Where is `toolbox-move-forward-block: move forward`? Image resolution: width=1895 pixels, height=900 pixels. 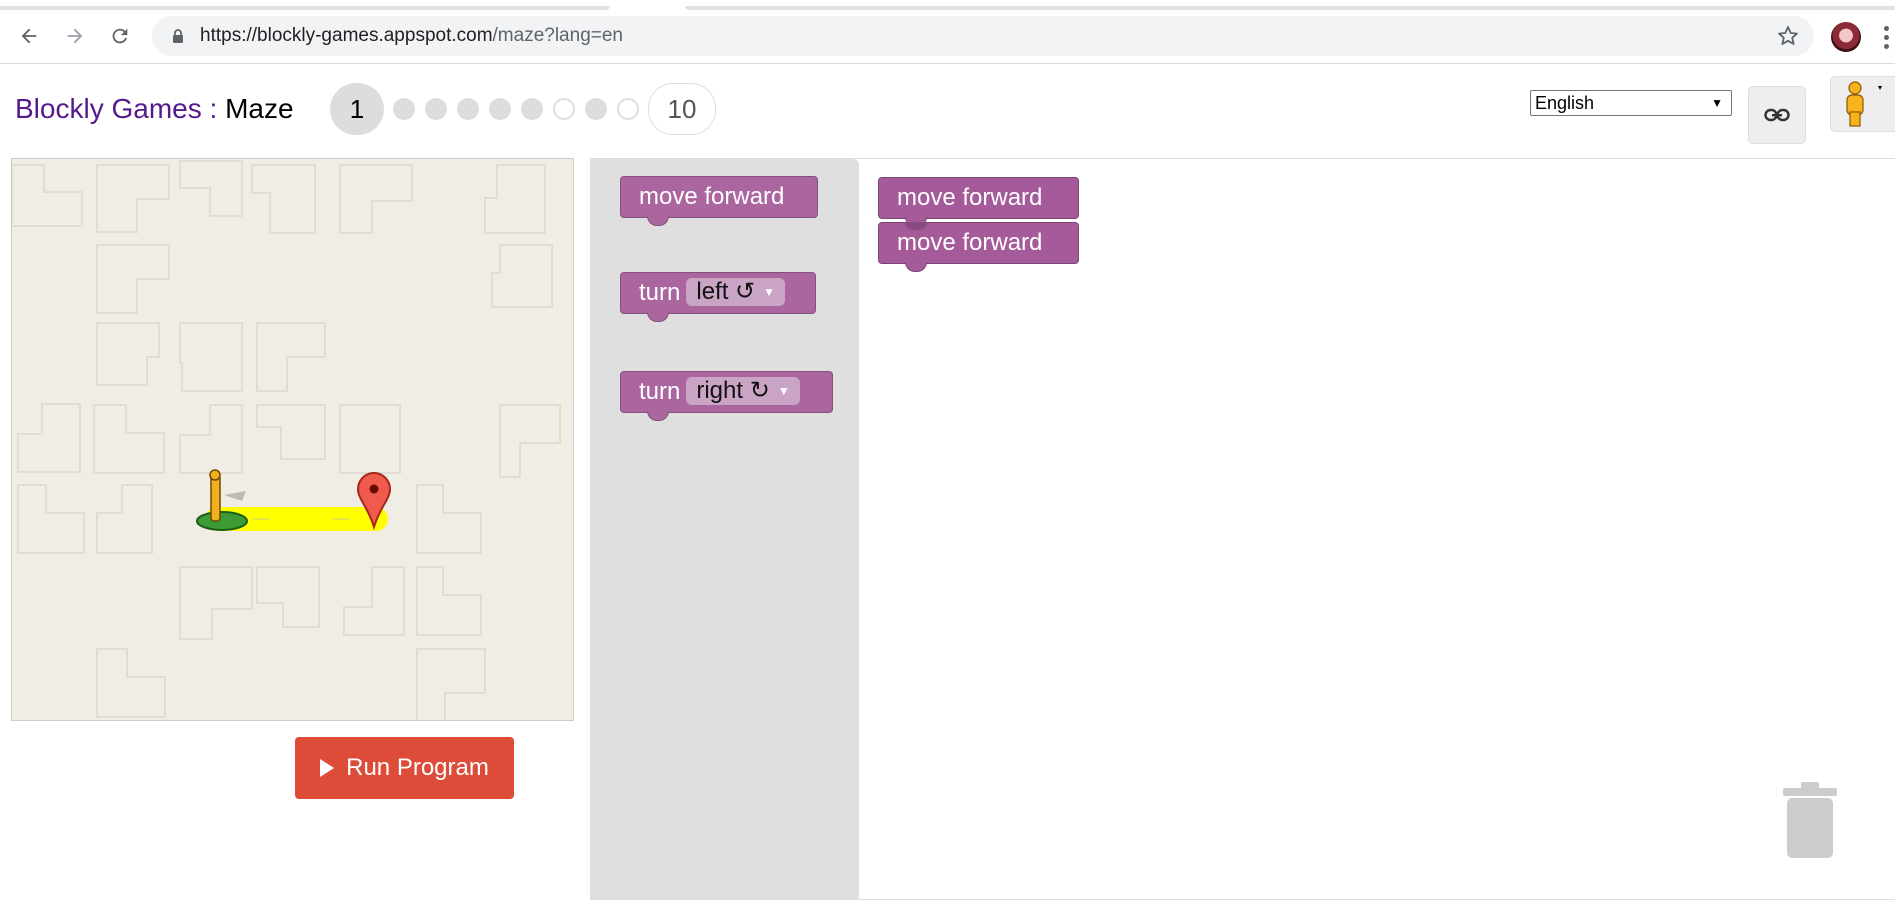 toolbox-move-forward-block: move forward is located at coordinates (719, 201).